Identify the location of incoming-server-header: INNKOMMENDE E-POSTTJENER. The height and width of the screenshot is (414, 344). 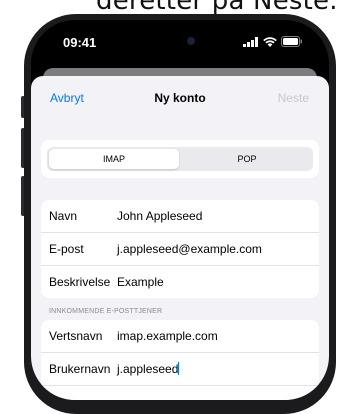
(106, 311).